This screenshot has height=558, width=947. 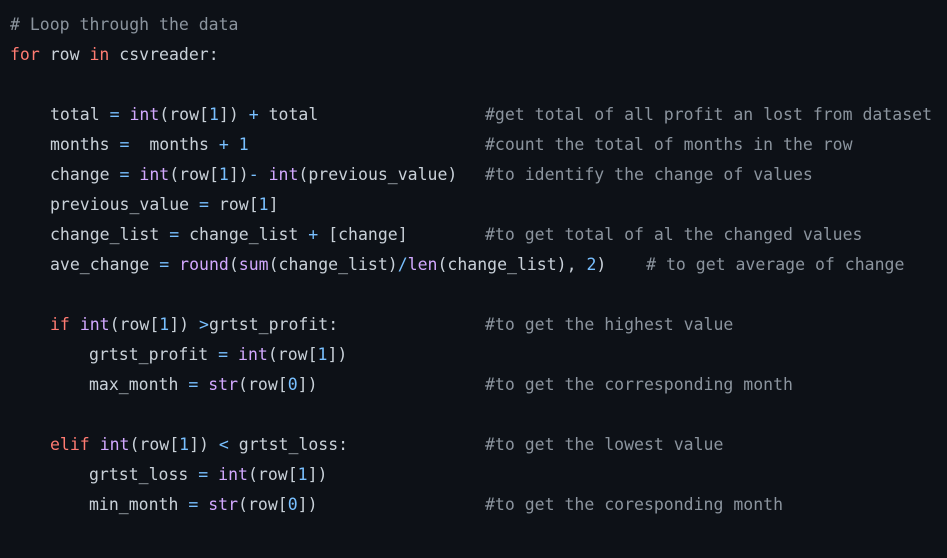 What do you see at coordinates (253, 264) in the screenshot?
I see `code-token: sum` at bounding box center [253, 264].